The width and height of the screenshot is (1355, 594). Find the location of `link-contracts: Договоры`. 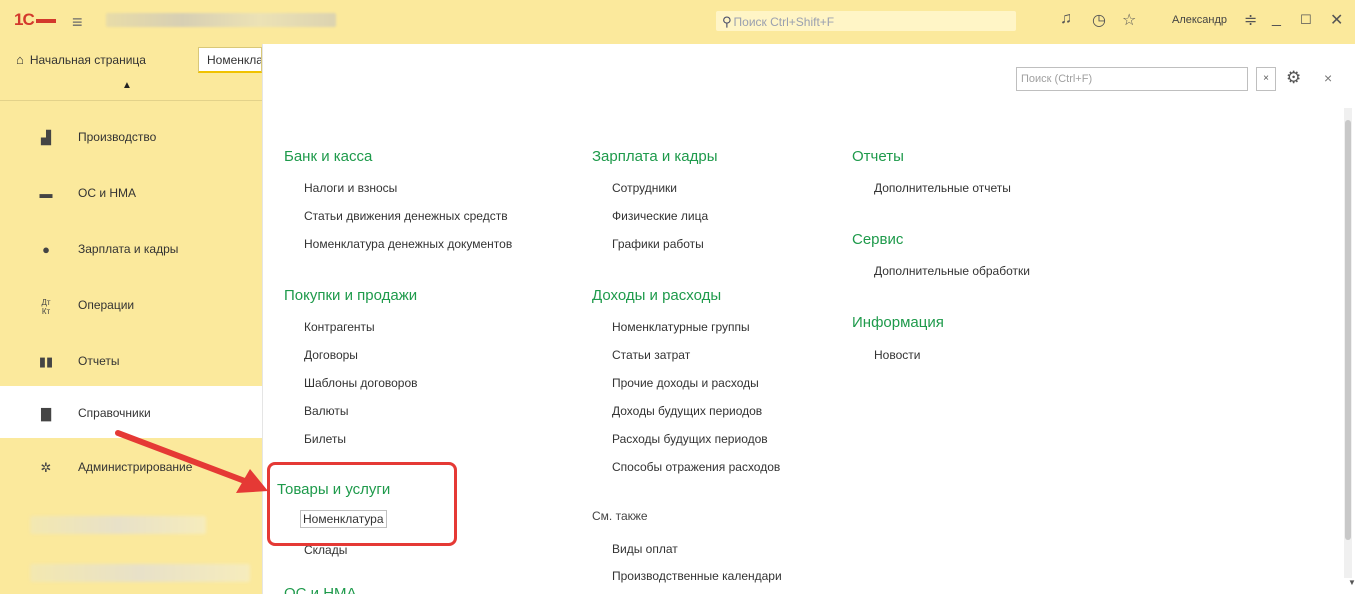

link-contracts: Договоры is located at coordinates (331, 355).